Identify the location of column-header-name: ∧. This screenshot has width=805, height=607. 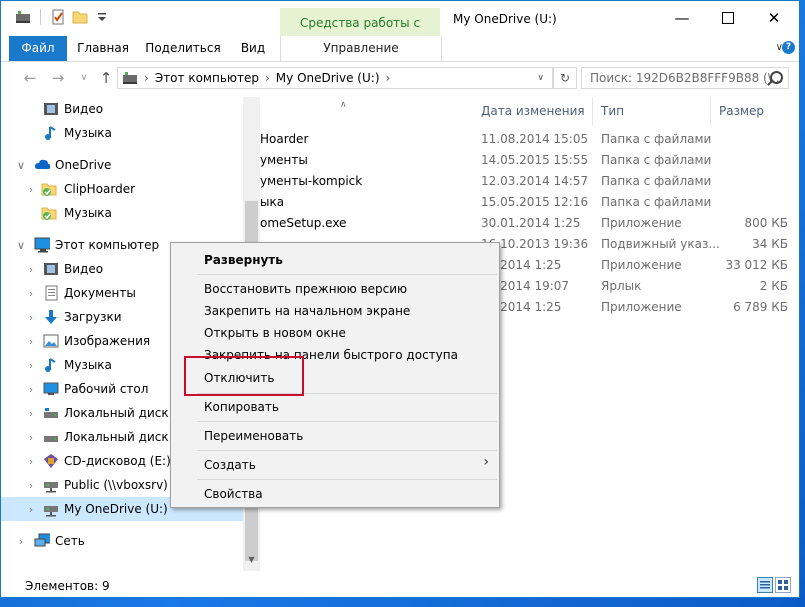
(366, 111).